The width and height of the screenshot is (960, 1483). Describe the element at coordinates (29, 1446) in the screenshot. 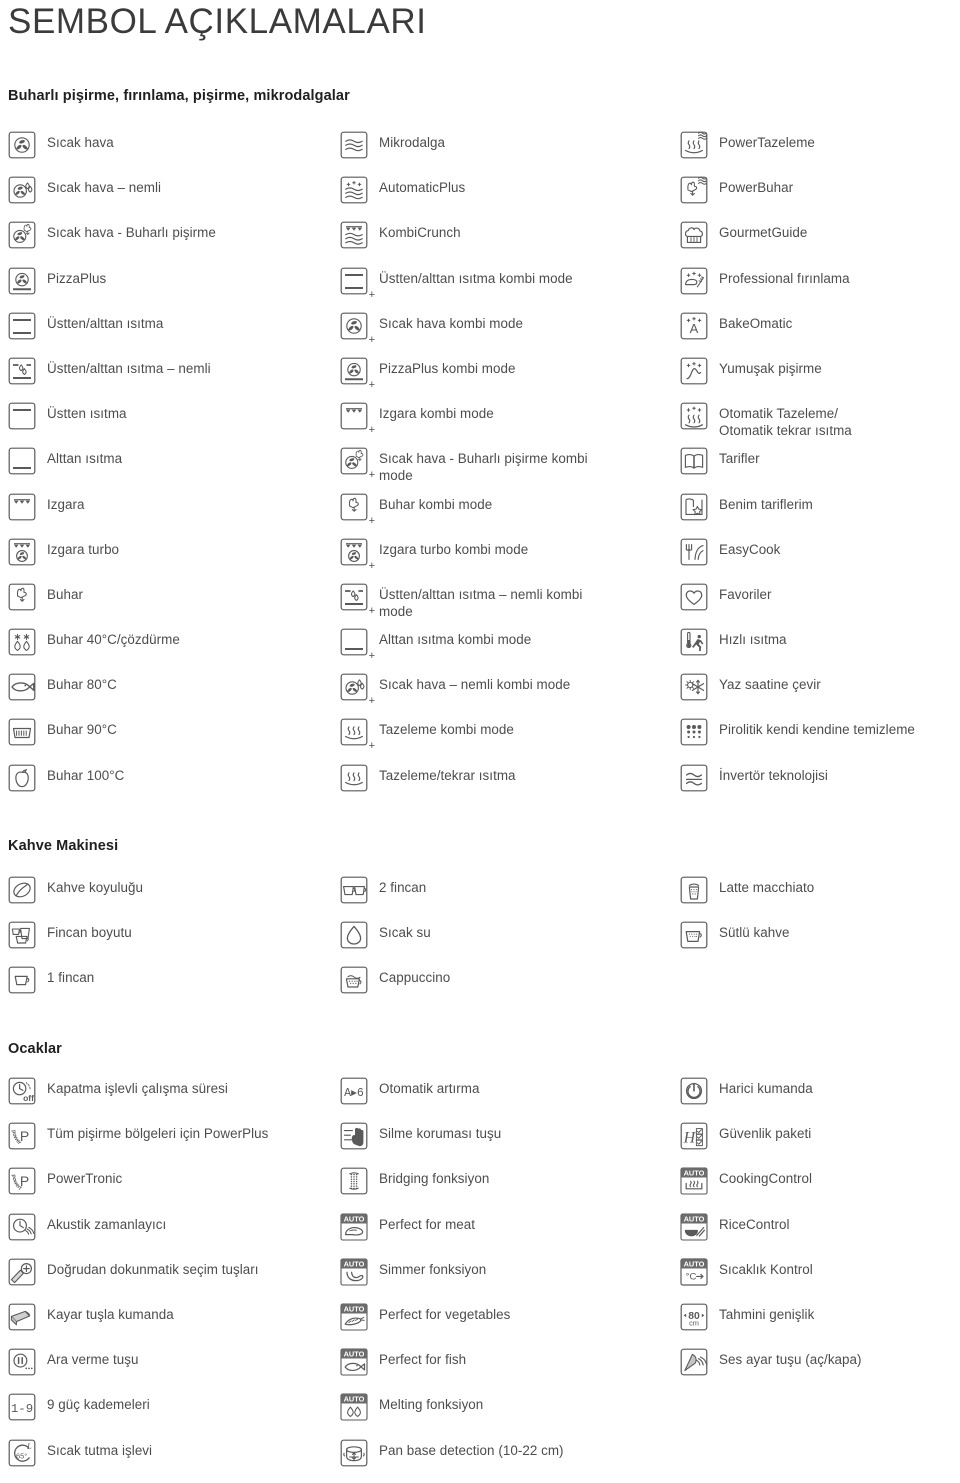

I see `svg-text: L` at that location.